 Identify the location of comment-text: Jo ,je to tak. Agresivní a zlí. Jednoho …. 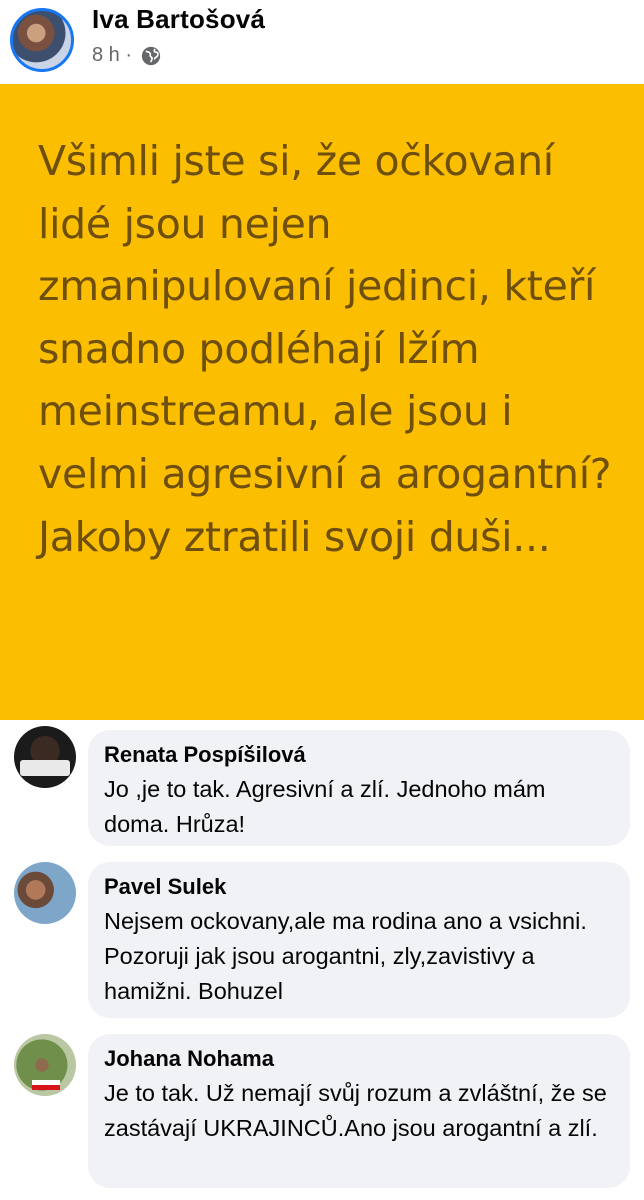
(325, 806).